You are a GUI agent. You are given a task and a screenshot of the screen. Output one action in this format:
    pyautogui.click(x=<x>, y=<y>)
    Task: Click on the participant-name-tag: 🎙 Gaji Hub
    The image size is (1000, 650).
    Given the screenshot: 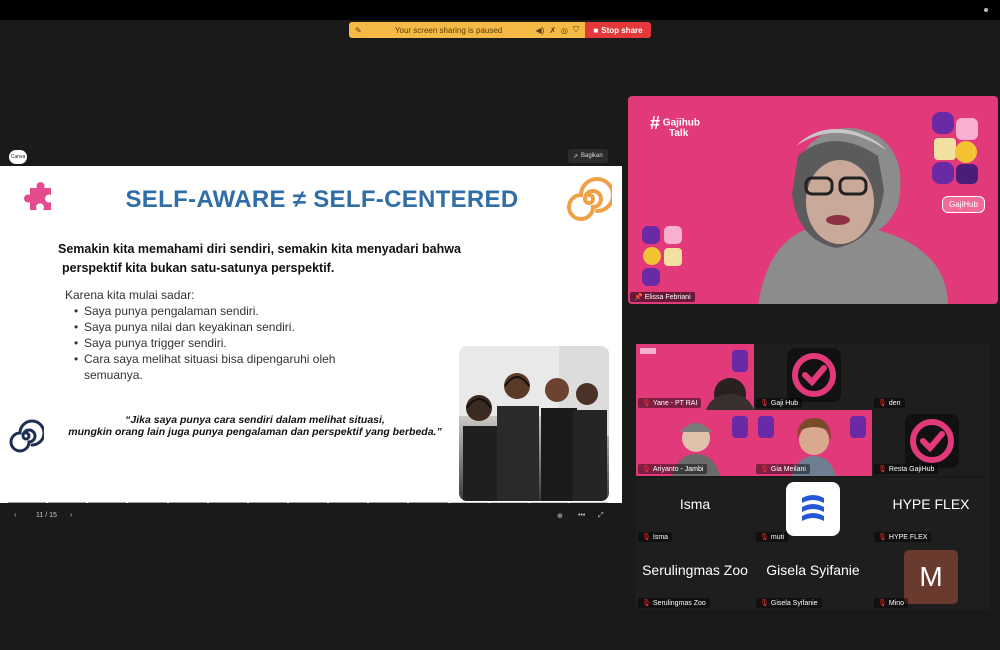 What is the action you would take?
    pyautogui.click(x=779, y=403)
    